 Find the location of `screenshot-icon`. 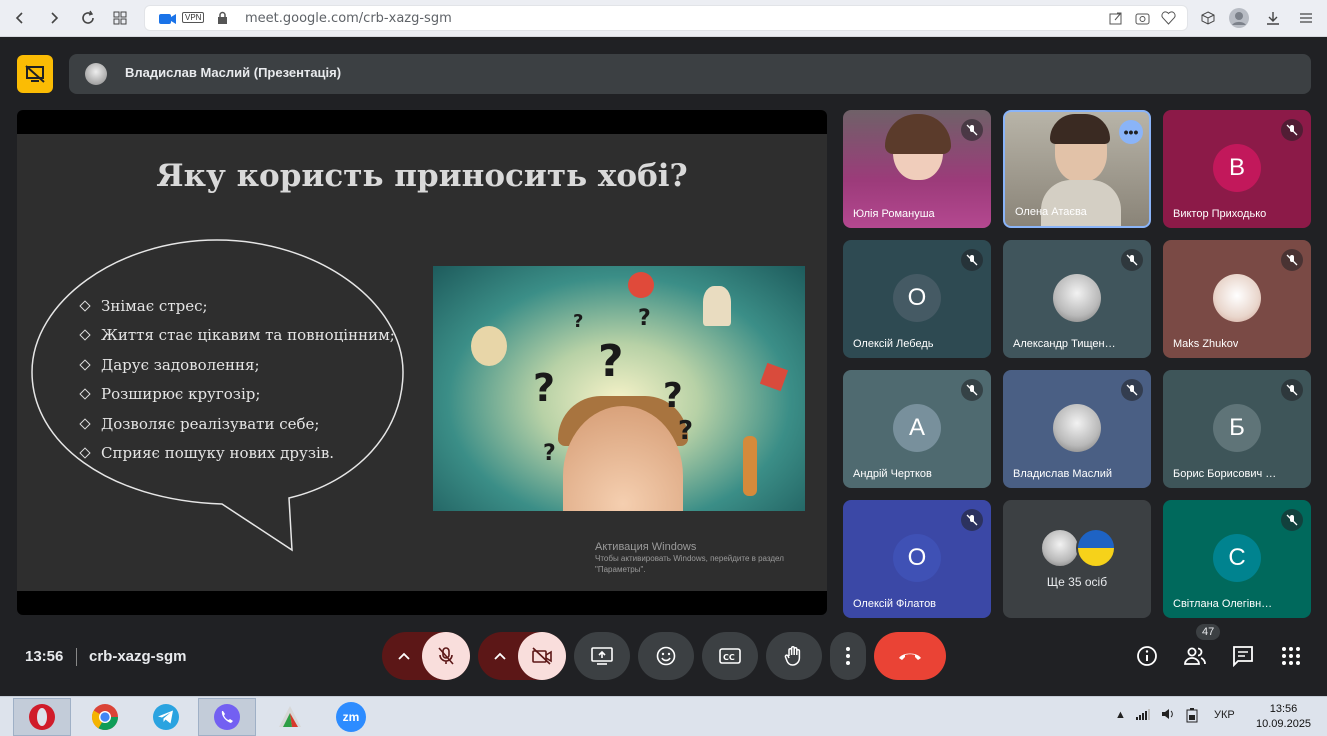

screenshot-icon is located at coordinates (1142, 20).